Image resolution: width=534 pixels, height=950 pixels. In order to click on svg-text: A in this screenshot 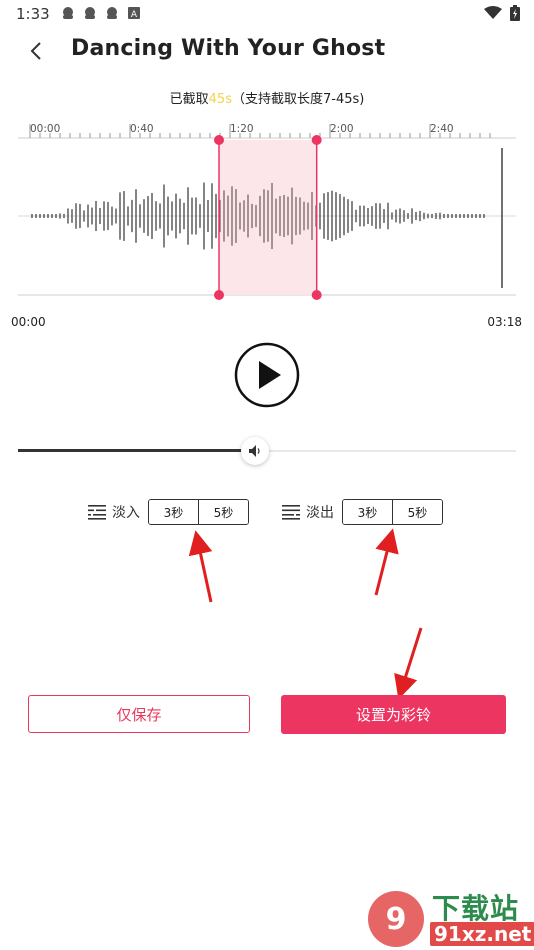, I will do `click(134, 15)`.